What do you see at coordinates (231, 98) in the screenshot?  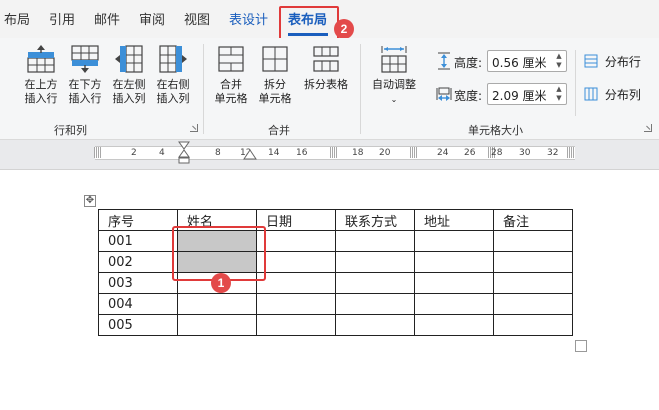 I see `merge-cells-label-2: 单元格` at bounding box center [231, 98].